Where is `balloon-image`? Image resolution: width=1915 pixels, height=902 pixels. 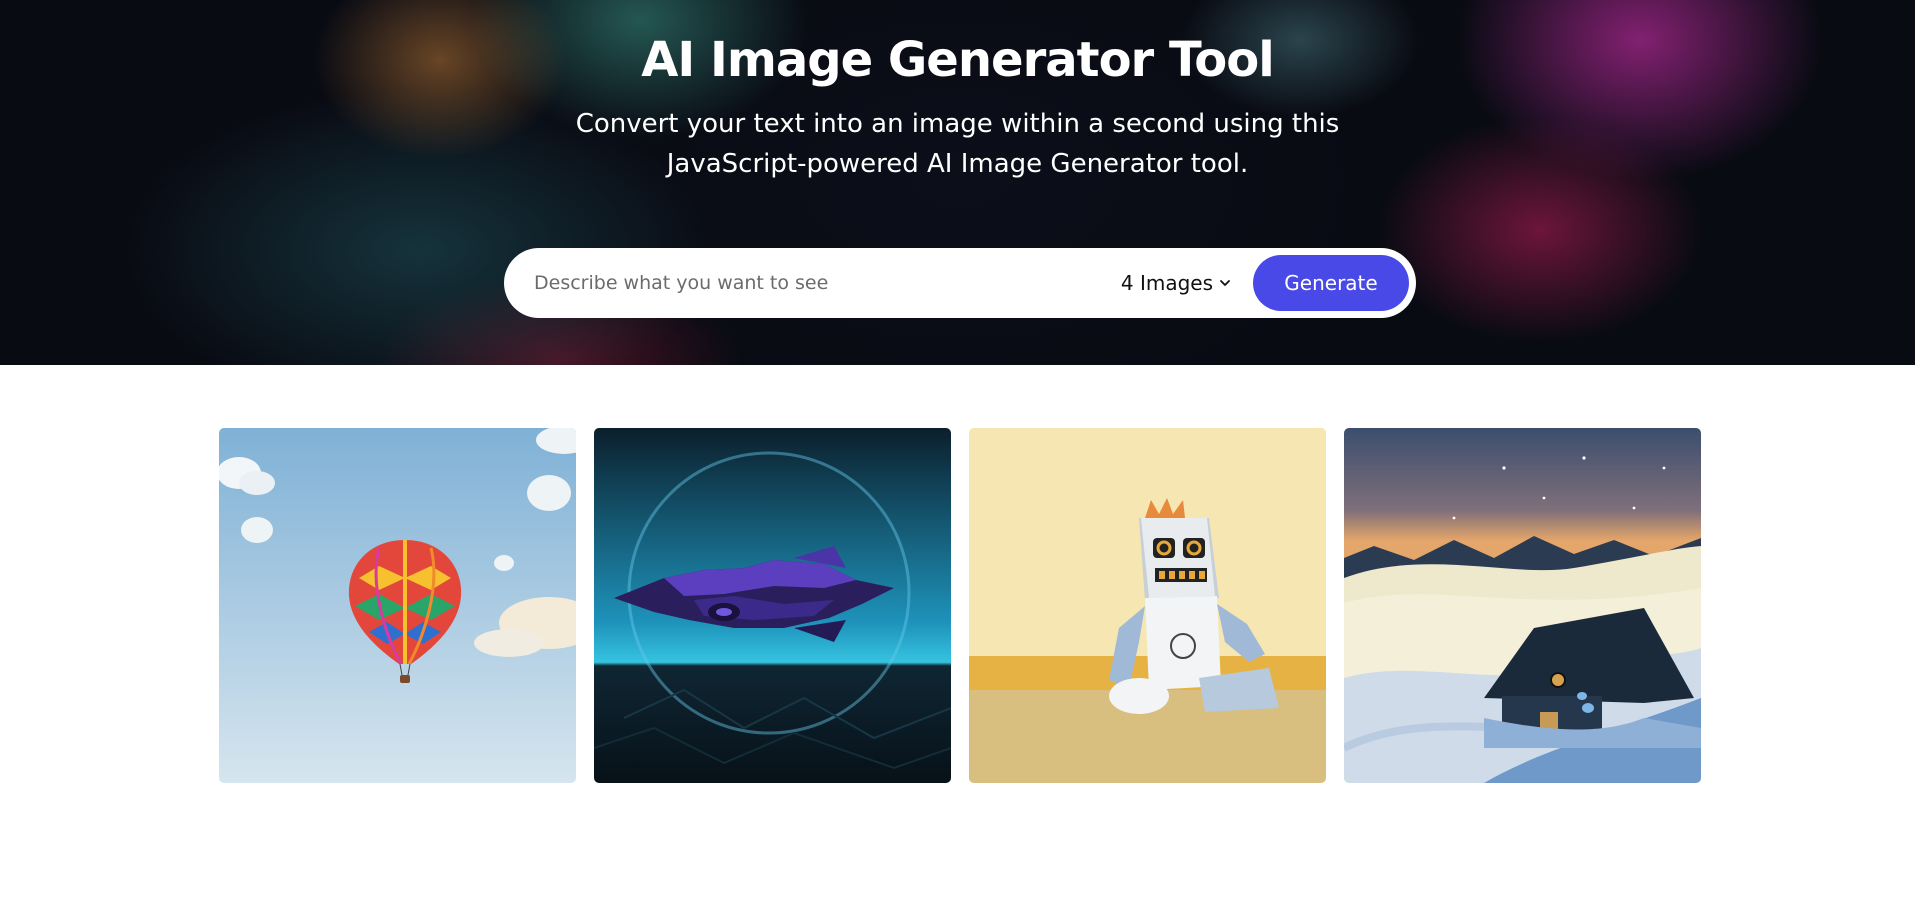 balloon-image is located at coordinates (397, 605).